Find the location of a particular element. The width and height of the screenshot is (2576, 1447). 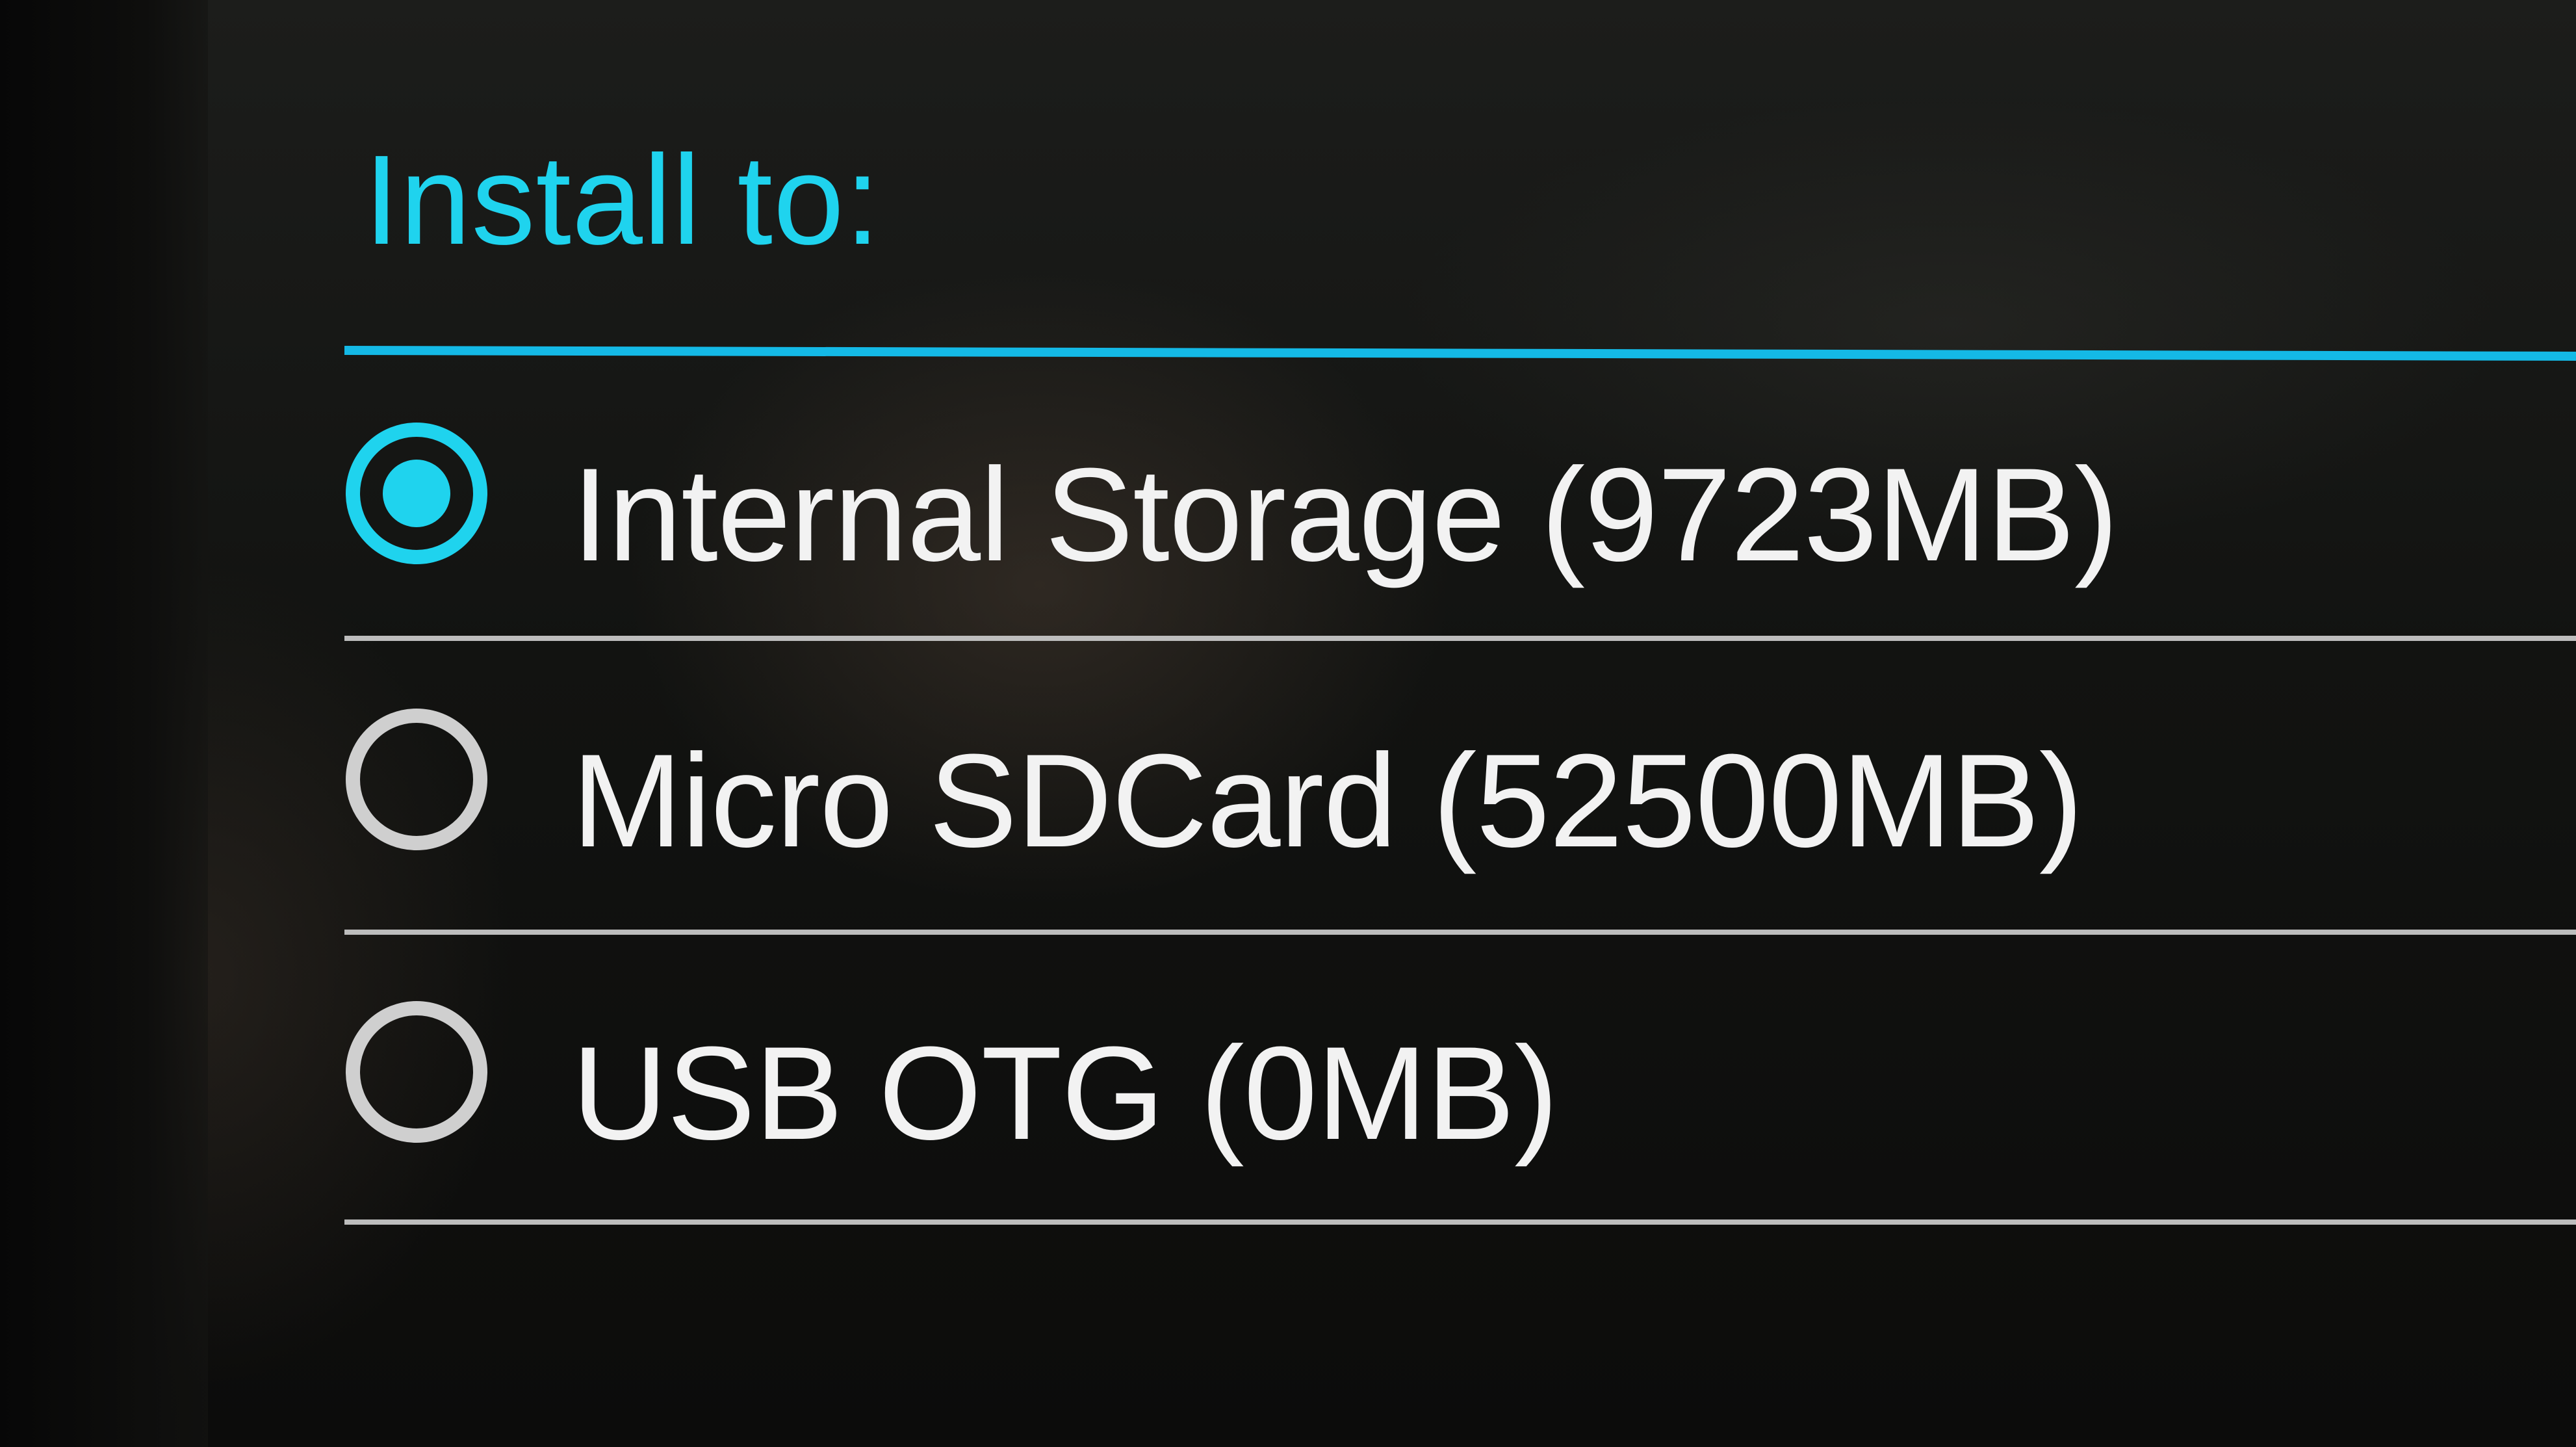

device-bezel is located at coordinates (104, 723).